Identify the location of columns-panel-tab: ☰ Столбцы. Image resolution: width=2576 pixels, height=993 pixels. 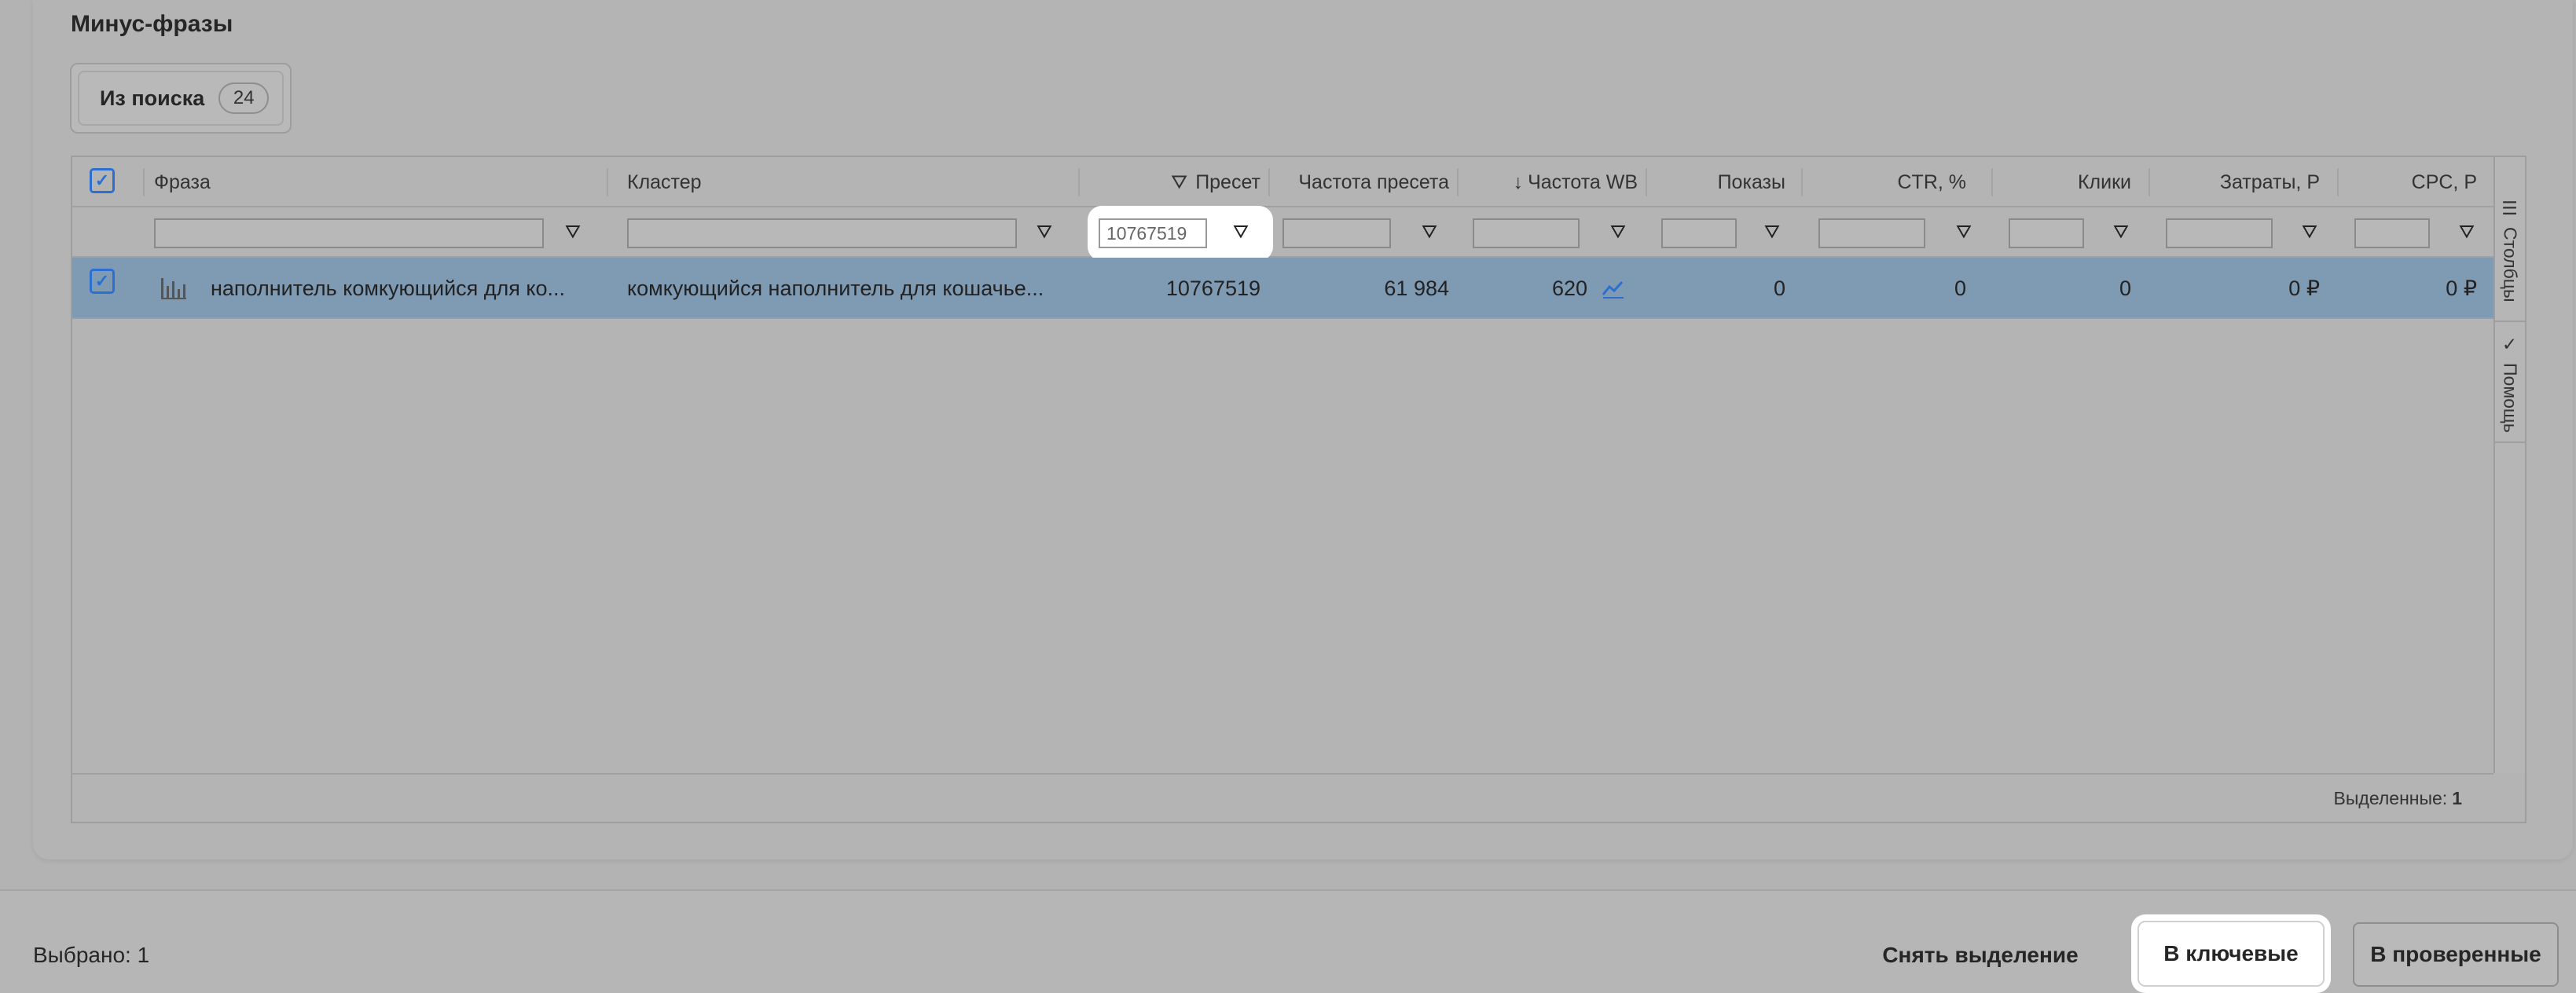
(2510, 251).